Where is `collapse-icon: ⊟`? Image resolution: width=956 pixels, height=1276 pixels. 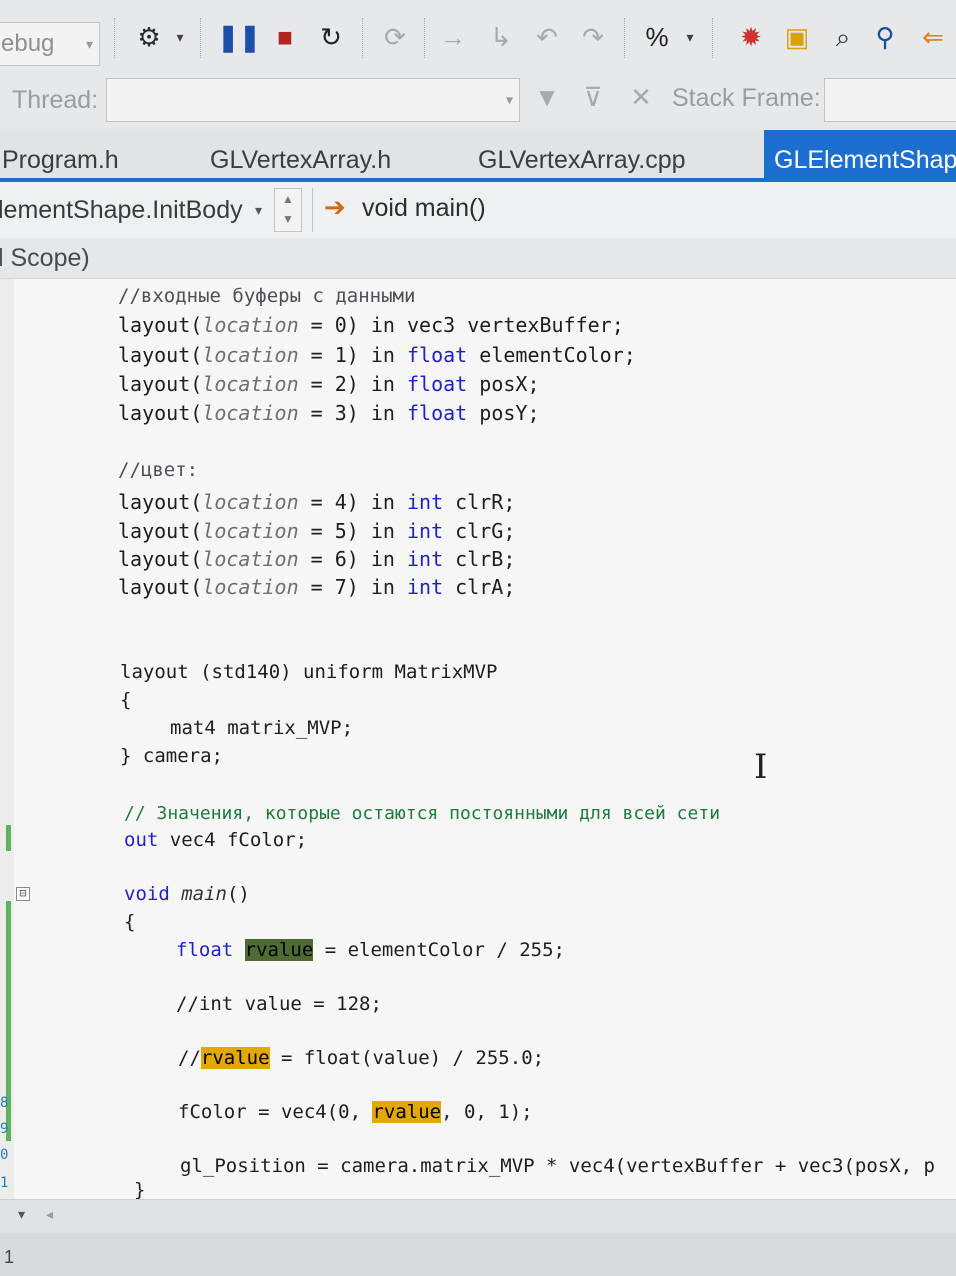 collapse-icon: ⊟ is located at coordinates (23, 894).